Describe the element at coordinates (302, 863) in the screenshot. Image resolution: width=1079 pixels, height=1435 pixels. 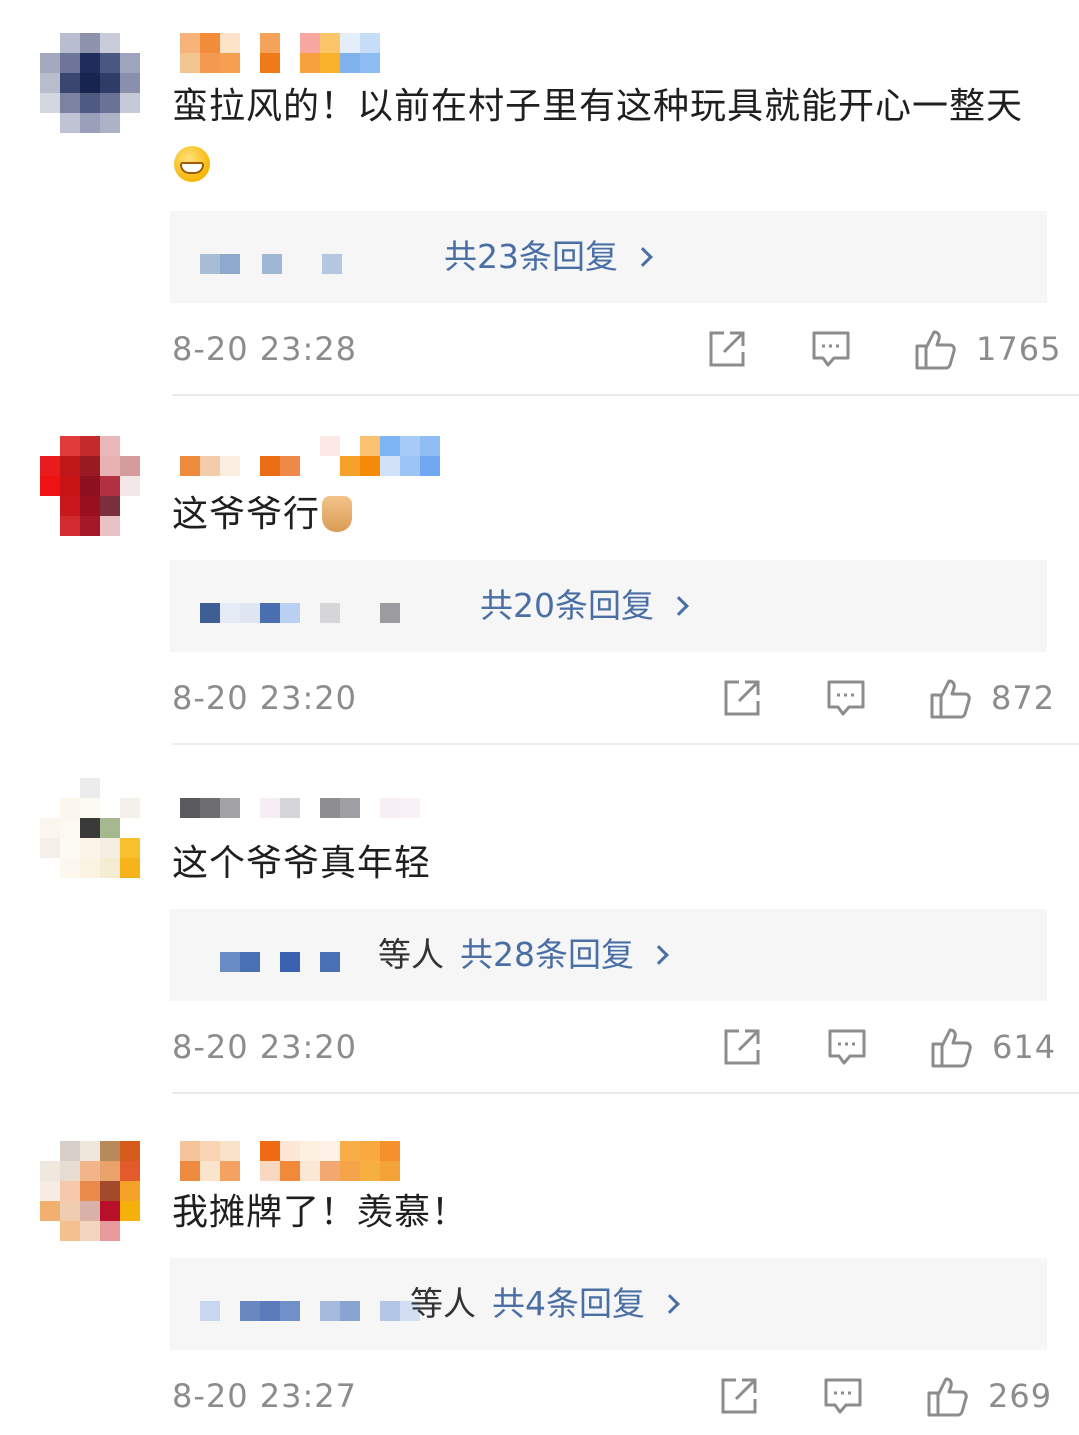
I see `comment-body: 这个爷爷真年轻` at that location.